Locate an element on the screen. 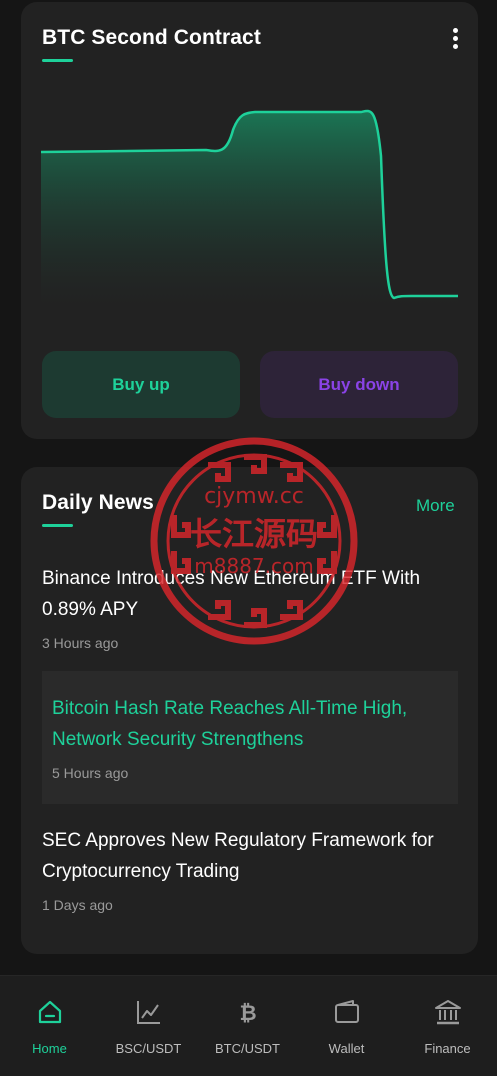  news-time: 5 Hours ago is located at coordinates (90, 773).